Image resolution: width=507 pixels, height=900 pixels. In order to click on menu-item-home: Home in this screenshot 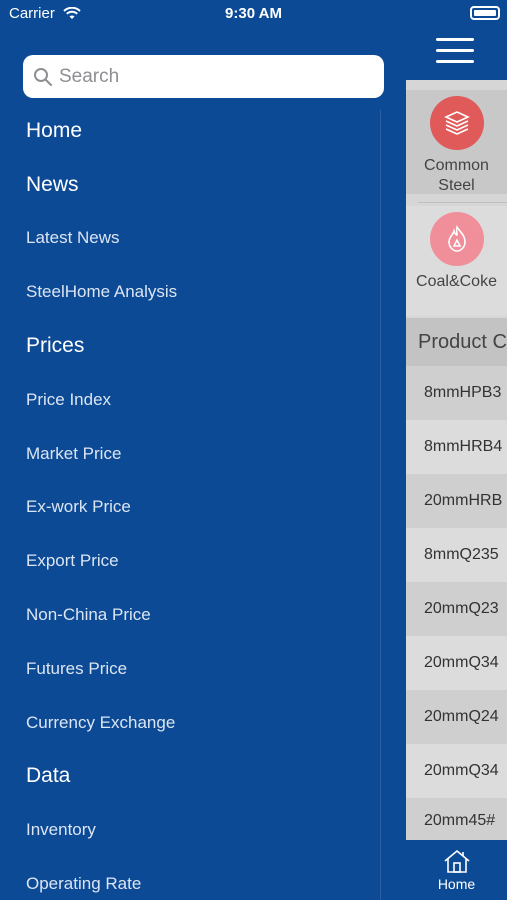, I will do `click(201, 131)`.